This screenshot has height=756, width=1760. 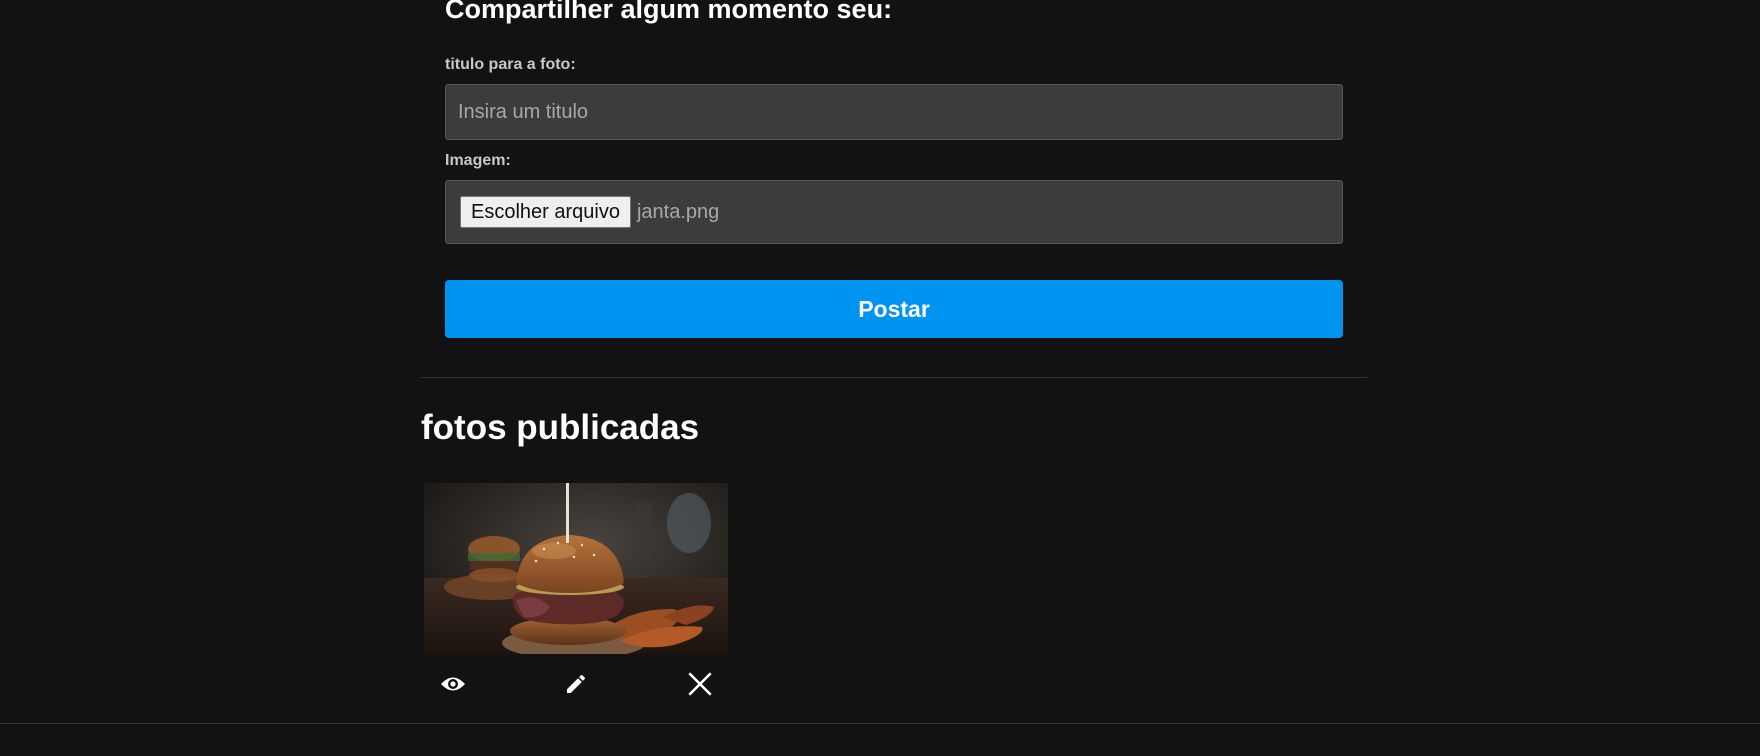 I want to click on eye-icon, so click(x=453, y=686).